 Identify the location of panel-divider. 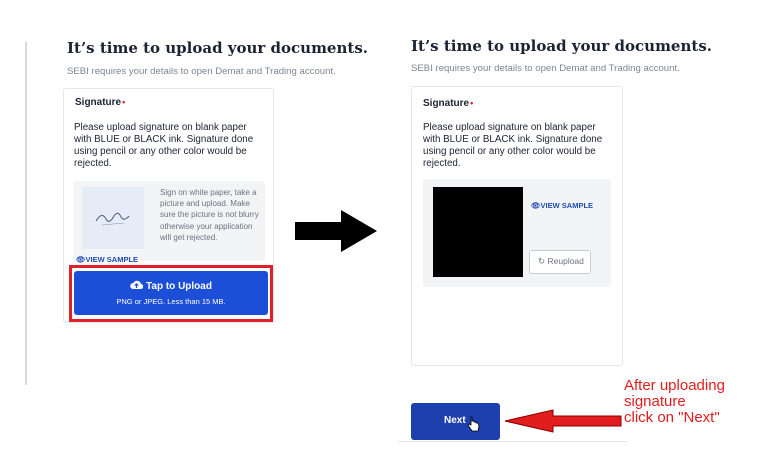
(26, 213).